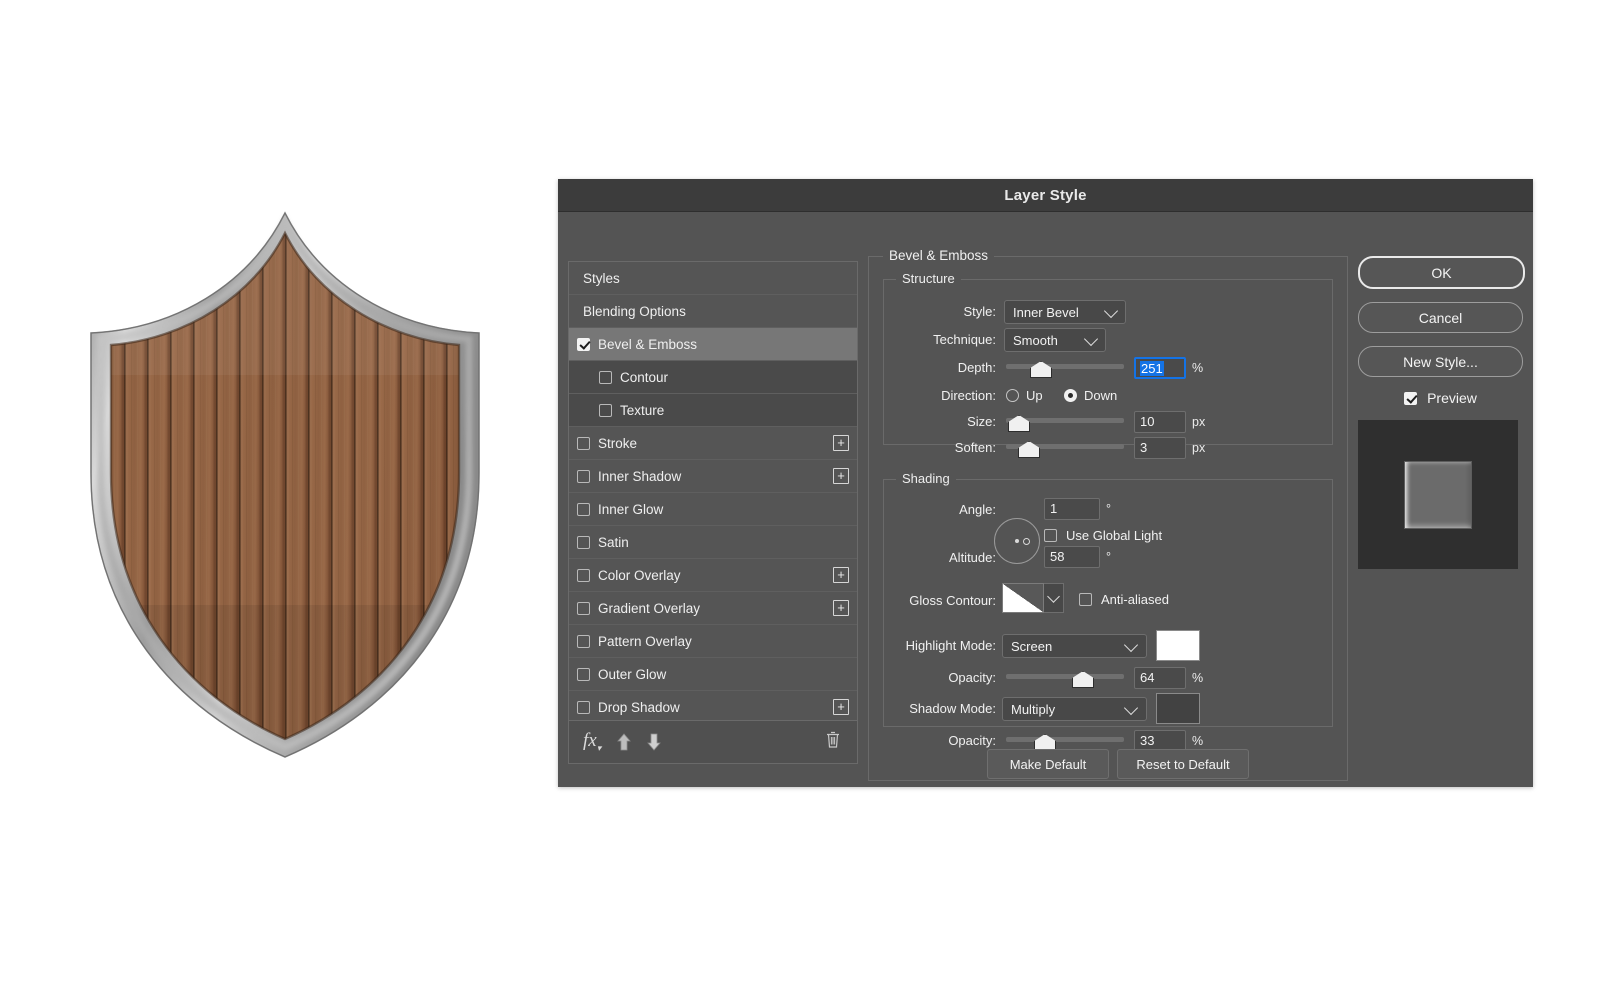 This screenshot has width=1600, height=984. Describe the element at coordinates (1032, 646) in the screenshot. I see `highlight-mode-value: Screen` at that location.